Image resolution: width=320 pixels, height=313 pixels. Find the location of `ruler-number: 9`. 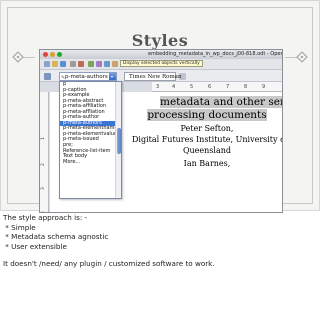

ruler-number: 9 is located at coordinates (264, 87).